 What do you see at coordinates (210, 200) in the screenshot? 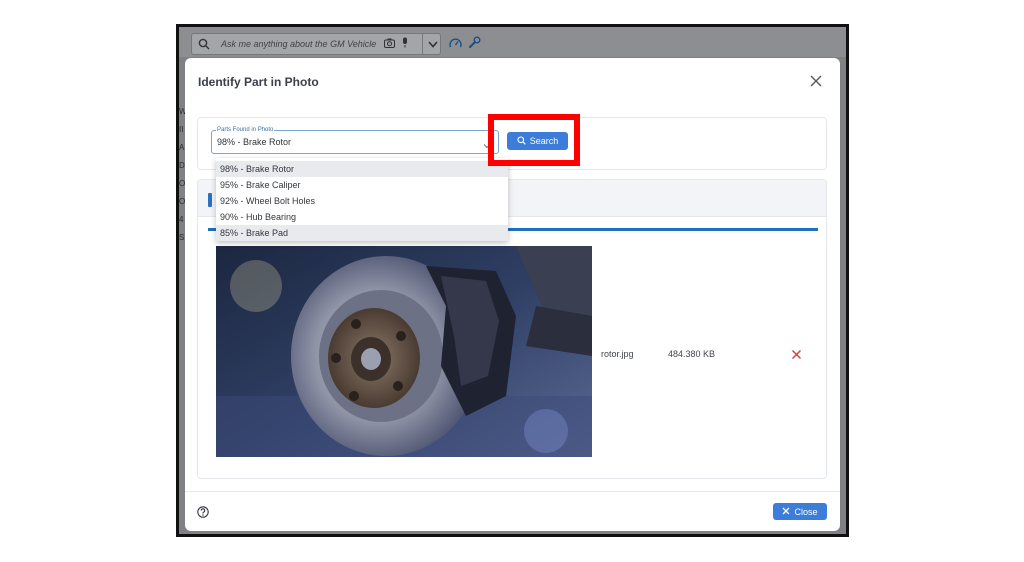
I see `active-tab-indicator` at bounding box center [210, 200].